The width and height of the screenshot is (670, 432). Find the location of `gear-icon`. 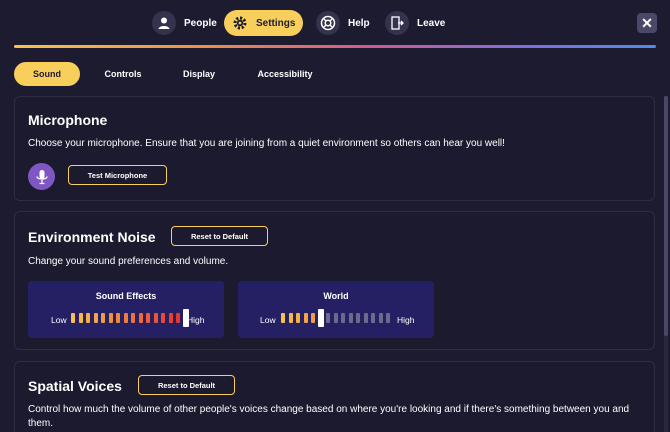

gear-icon is located at coordinates (240, 23).